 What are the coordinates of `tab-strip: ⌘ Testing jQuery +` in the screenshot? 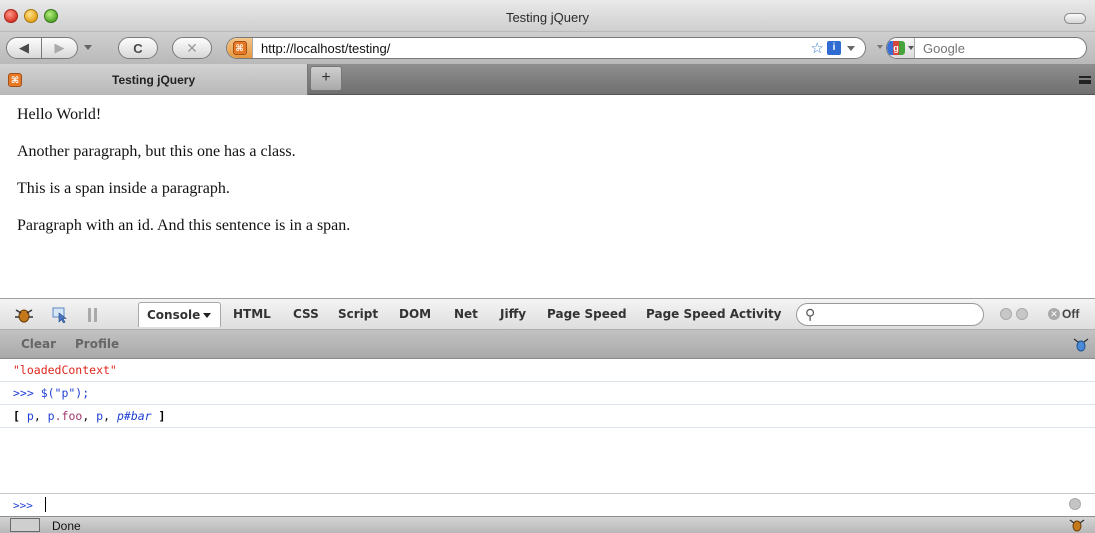 It's located at (547, 79).